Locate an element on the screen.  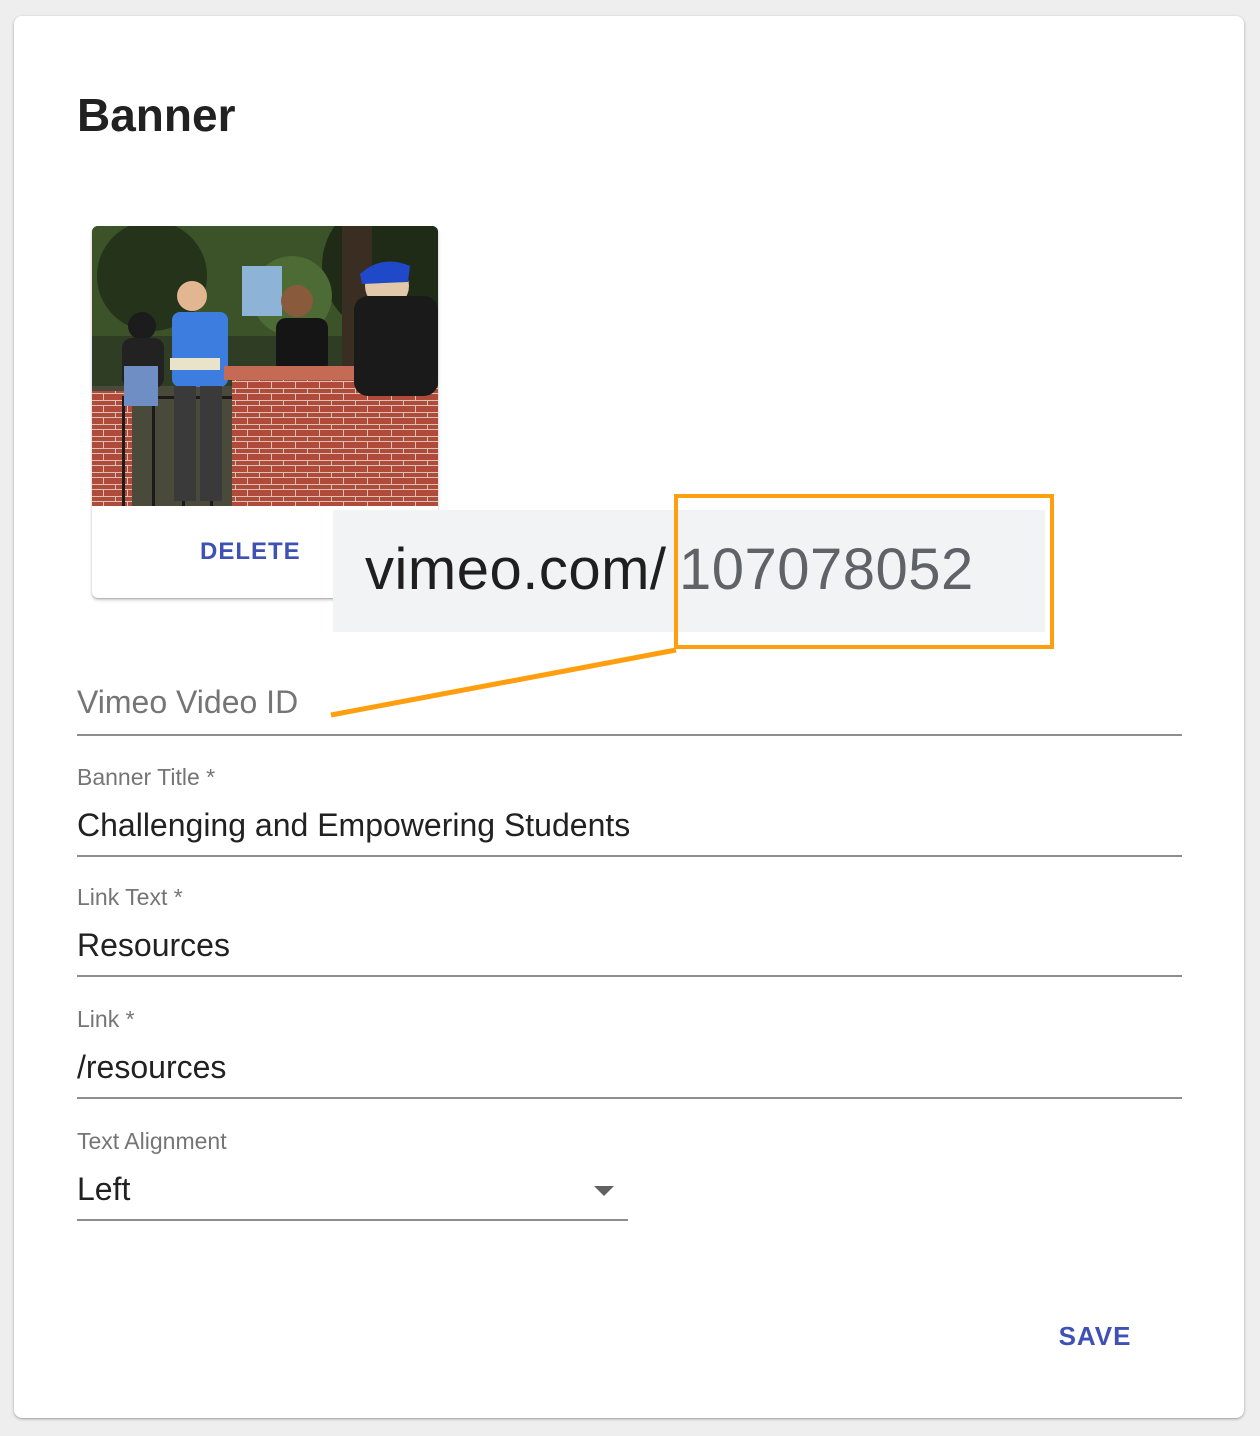
link-text-underline is located at coordinates (629, 976).